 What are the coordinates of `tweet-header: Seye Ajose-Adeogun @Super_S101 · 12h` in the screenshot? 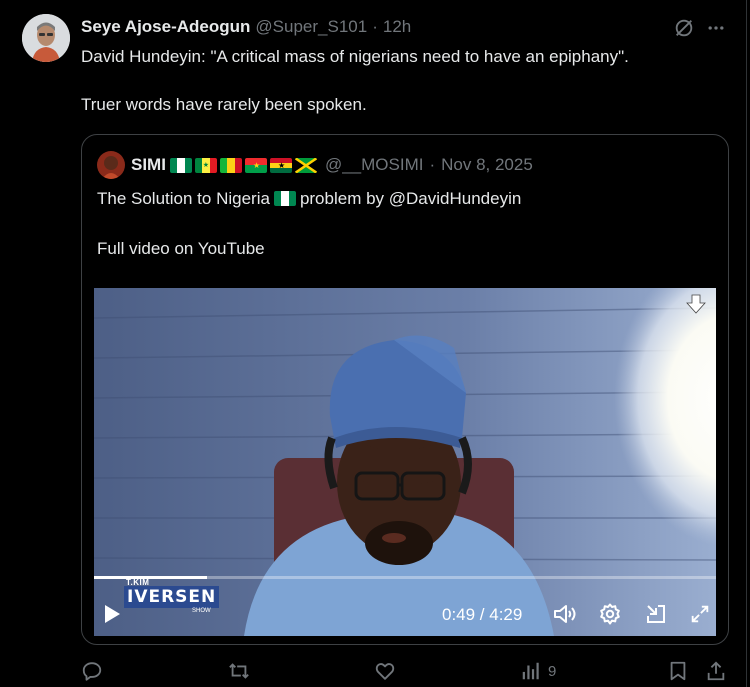 It's located at (246, 27).